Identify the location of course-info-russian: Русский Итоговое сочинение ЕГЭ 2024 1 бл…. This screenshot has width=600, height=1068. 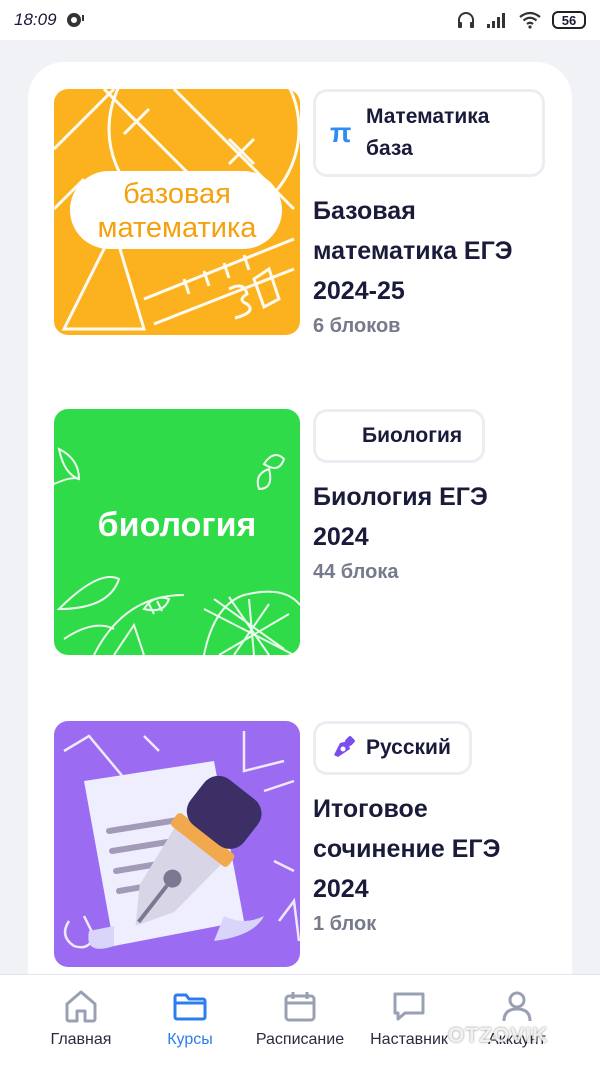
(431, 828).